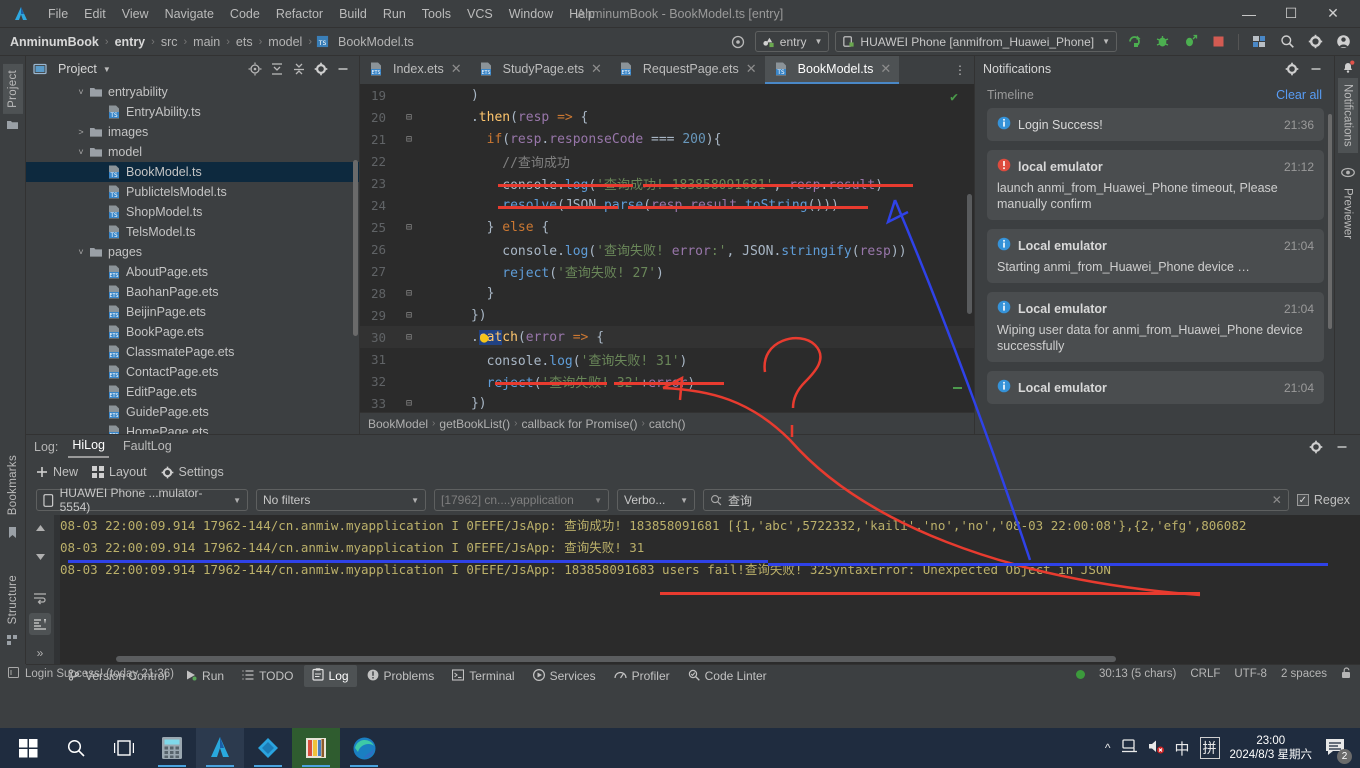  Describe the element at coordinates (192, 192) in the screenshot. I see `tree-item-publictelsmodel-ts: TS PublictelsModel.ts` at that location.